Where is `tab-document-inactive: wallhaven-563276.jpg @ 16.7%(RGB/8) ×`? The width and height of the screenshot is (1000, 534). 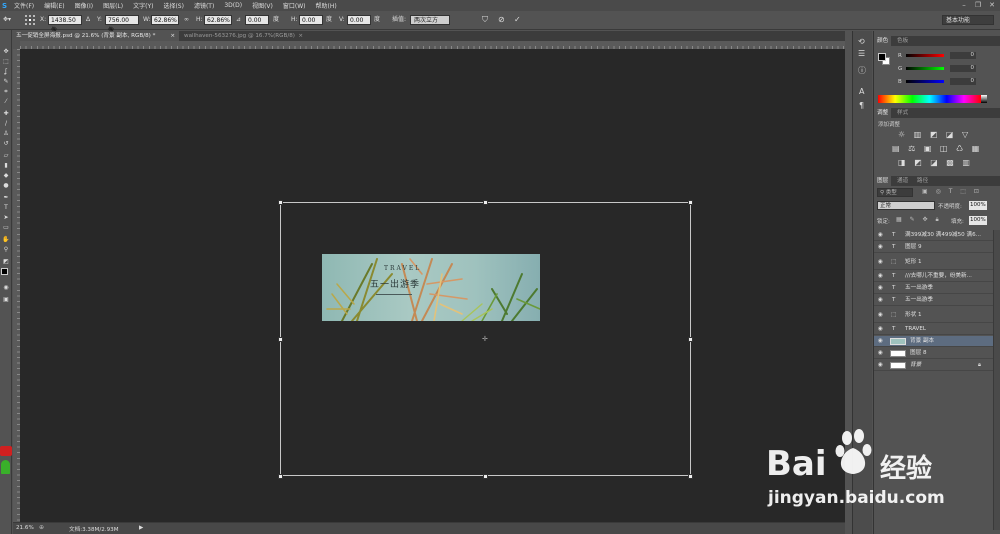 tab-document-inactive: wallhaven-563276.jpg @ 16.7%(RGB/8) × is located at coordinates (244, 36).